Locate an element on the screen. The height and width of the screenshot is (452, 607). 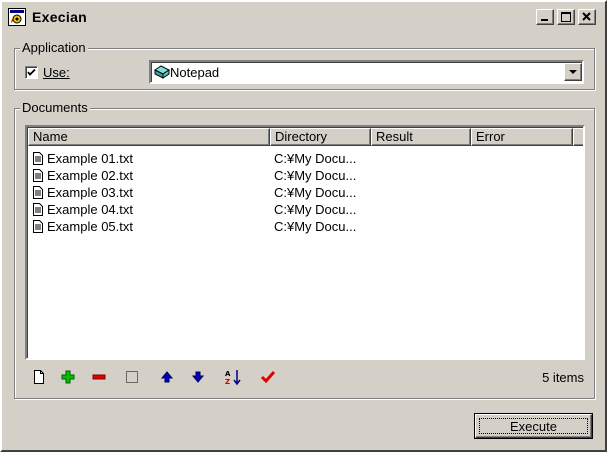
check-button is located at coordinates (268, 377).